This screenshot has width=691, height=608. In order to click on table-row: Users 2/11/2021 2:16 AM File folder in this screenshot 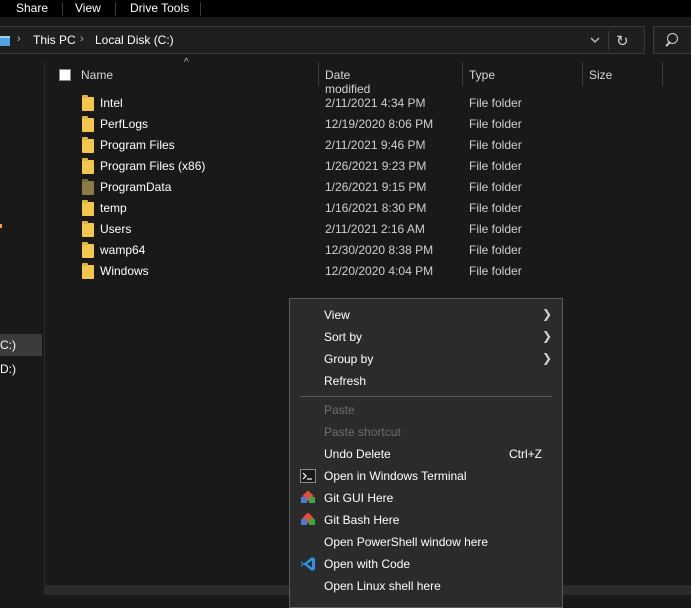, I will do `click(305, 229)`.